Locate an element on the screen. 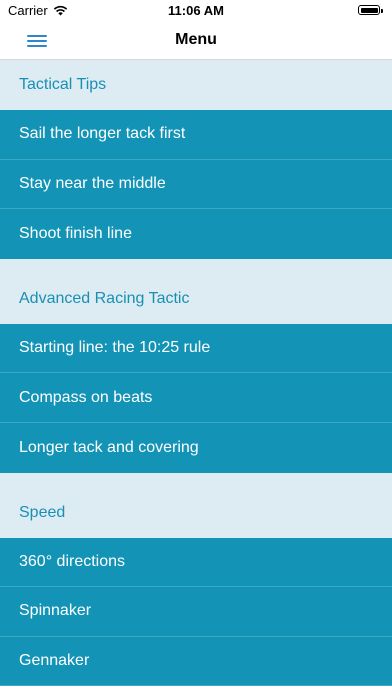 This screenshot has height=696, width=392. menu-item-longer-tack-covering: Longer tack and covering is located at coordinates (196, 447).